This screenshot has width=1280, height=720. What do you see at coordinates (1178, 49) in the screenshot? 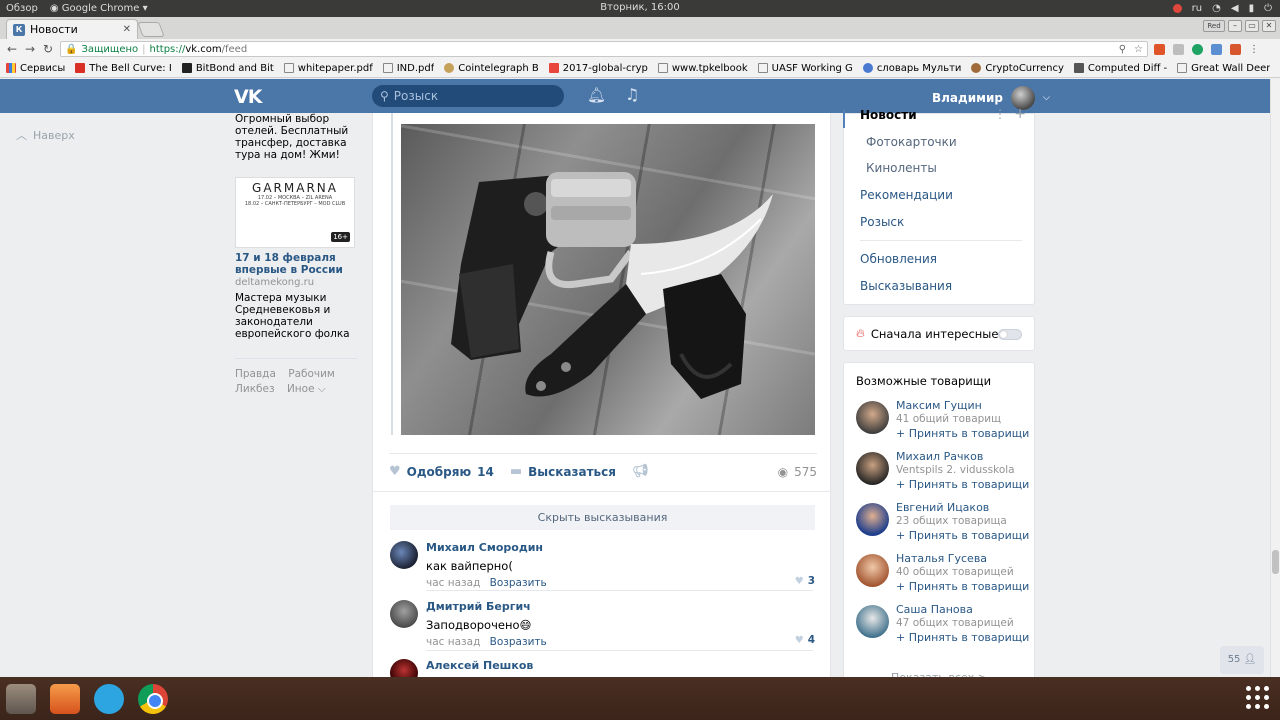
I see `extension-2-icon` at bounding box center [1178, 49].